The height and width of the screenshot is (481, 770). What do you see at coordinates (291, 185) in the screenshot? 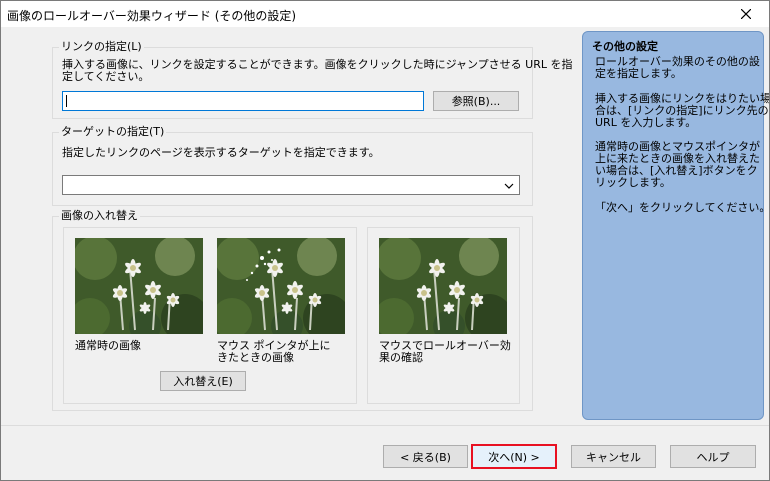
I see `target-select` at bounding box center [291, 185].